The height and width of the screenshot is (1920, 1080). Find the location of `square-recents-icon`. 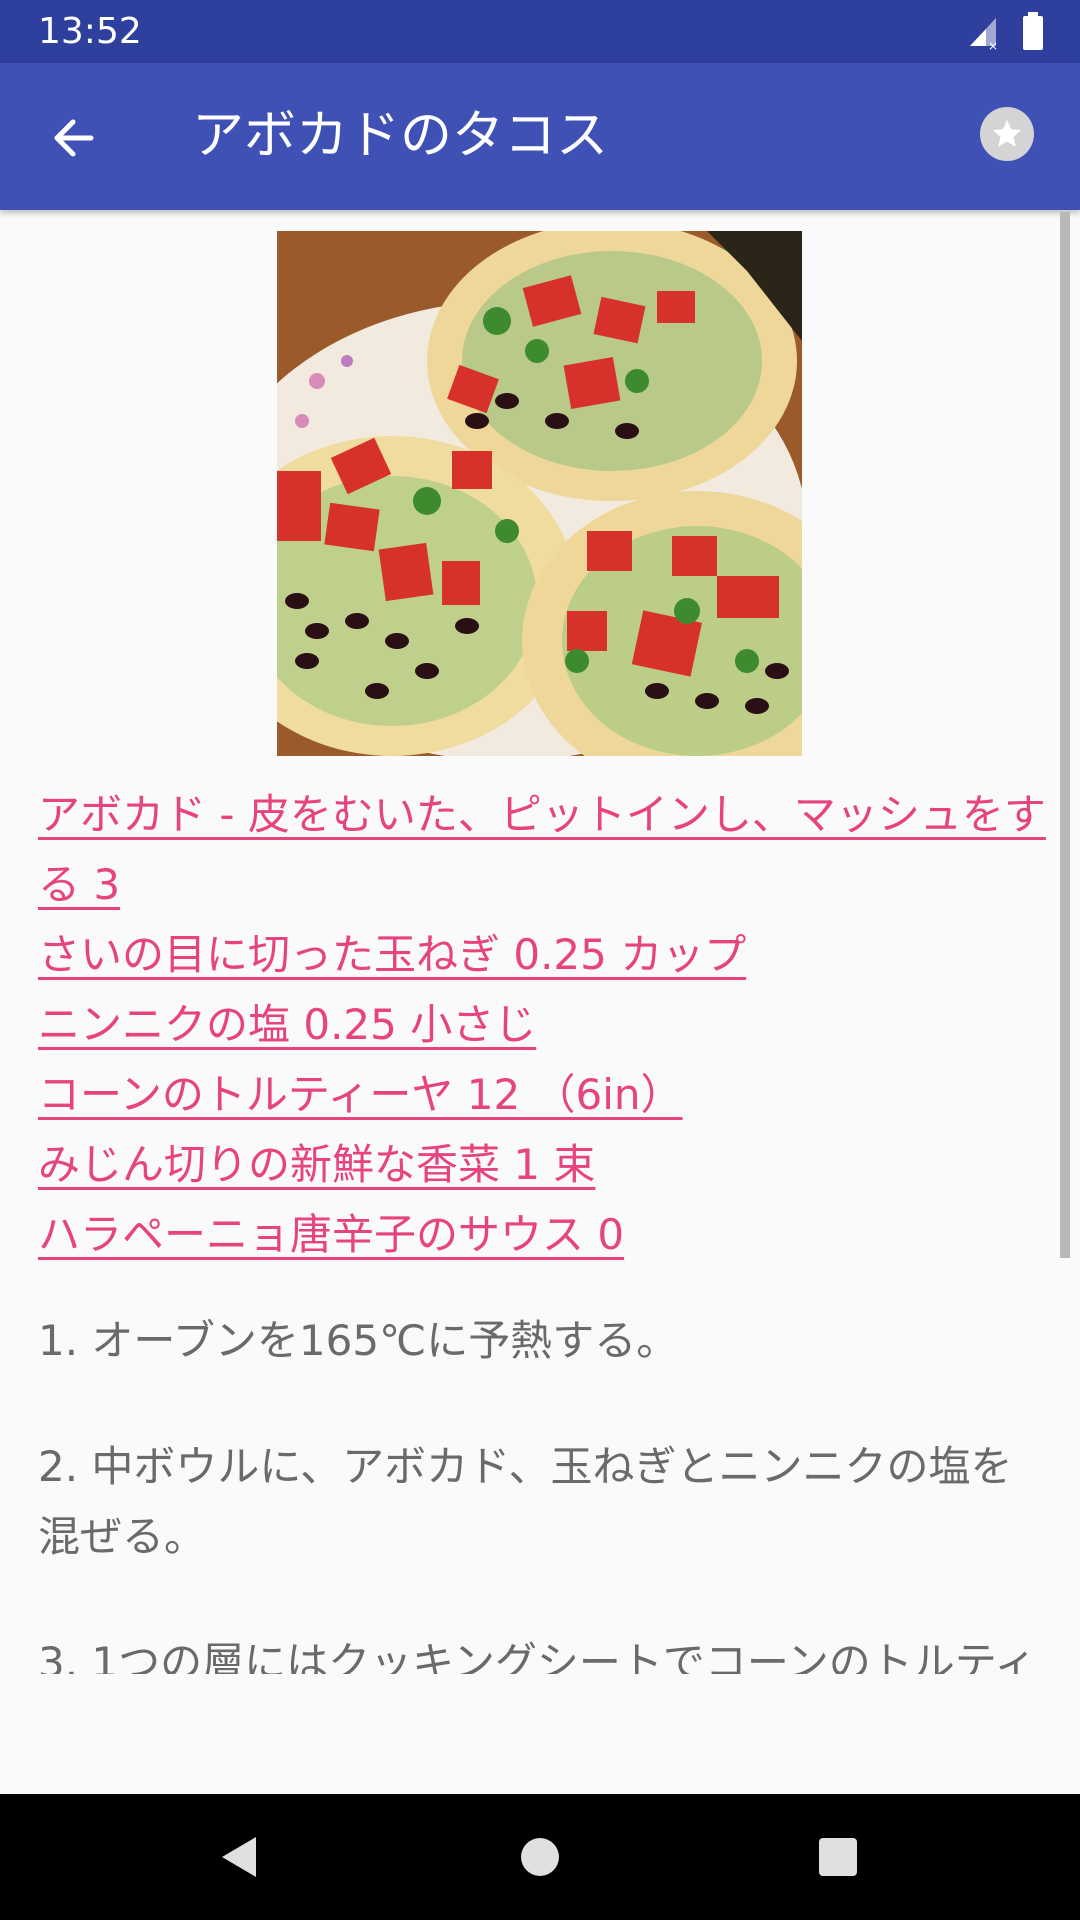

square-recents-icon is located at coordinates (838, 1857).